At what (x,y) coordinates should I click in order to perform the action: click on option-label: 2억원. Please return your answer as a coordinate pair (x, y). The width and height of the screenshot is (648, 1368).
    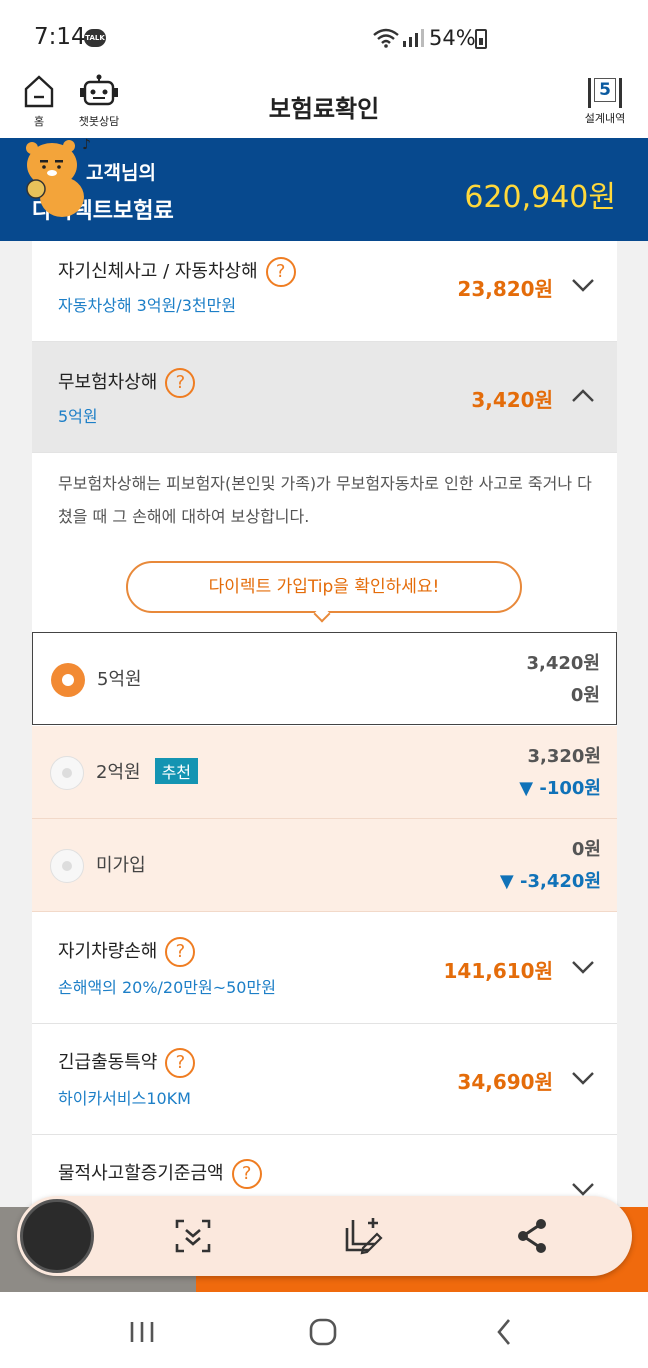
    Looking at the image, I should click on (118, 772).